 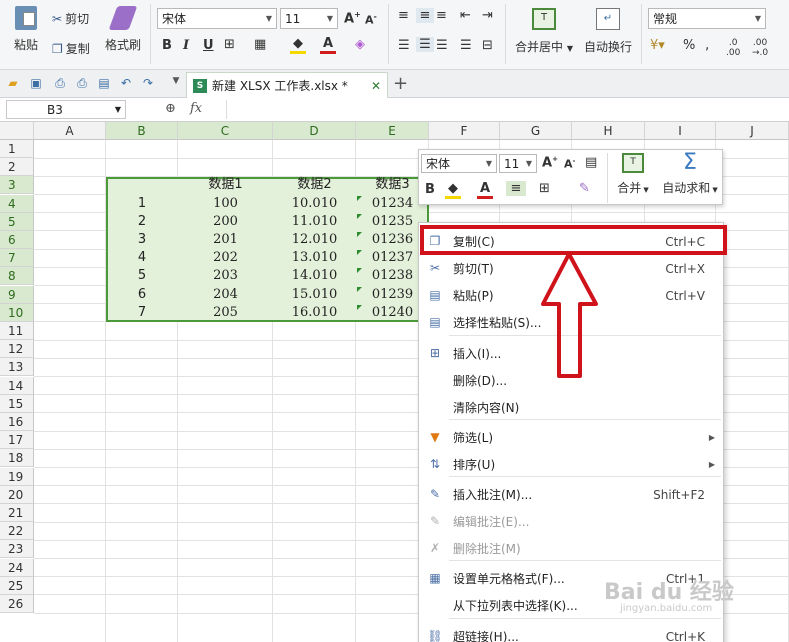 What do you see at coordinates (441, 15) in the screenshot?
I see `align-bottom-icon: ≡` at bounding box center [441, 15].